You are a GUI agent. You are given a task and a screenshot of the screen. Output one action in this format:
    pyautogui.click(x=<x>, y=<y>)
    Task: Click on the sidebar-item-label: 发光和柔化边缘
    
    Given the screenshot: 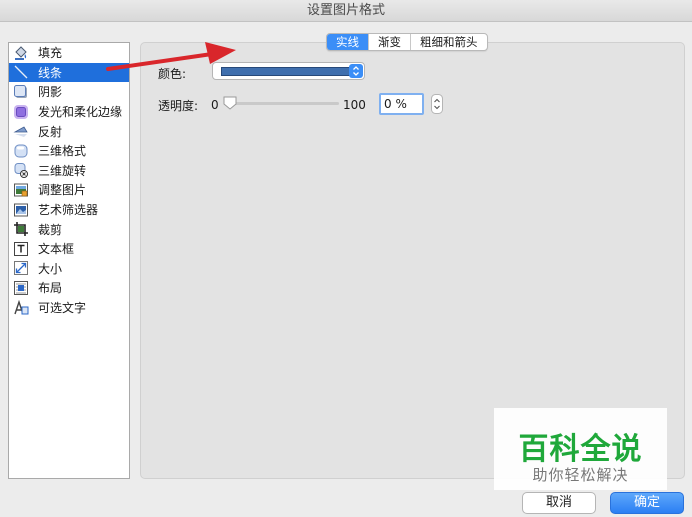 What is the action you would take?
    pyautogui.click(x=80, y=112)
    